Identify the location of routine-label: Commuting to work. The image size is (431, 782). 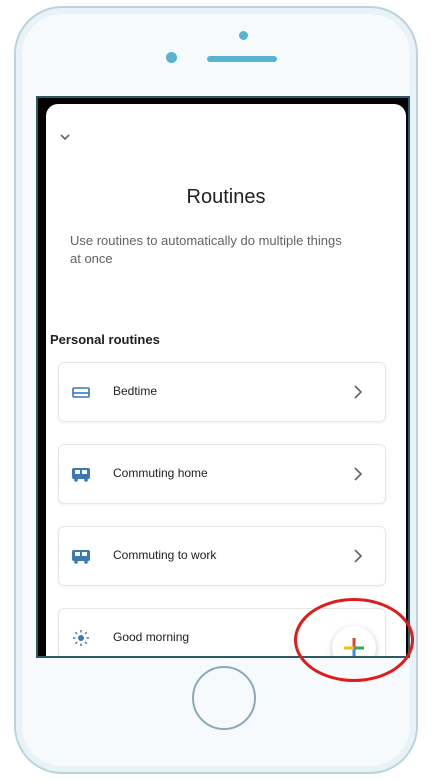
(165, 555).